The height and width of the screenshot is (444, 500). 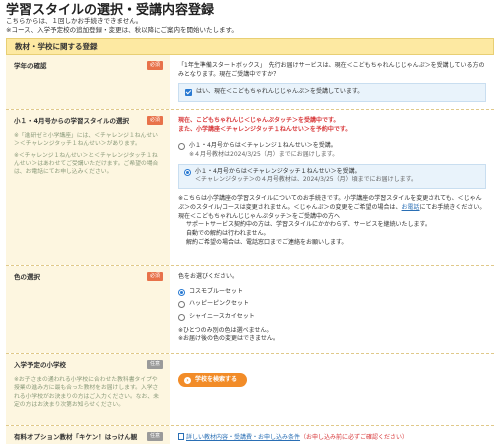 I want to click on row-label: 色の選択 必須, so click(x=88, y=309).